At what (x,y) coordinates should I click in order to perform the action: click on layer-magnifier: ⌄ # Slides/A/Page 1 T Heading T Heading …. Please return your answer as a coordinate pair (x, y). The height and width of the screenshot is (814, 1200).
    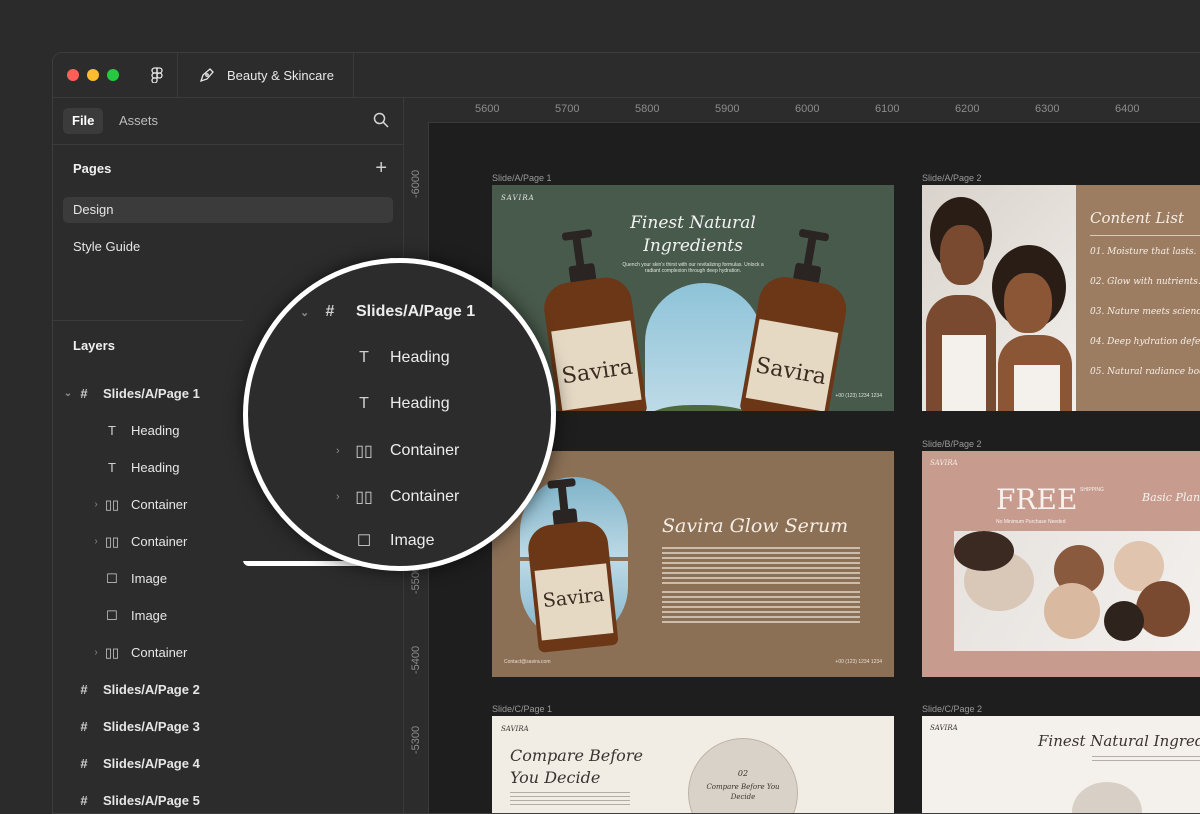
    Looking at the image, I should click on (399, 414).